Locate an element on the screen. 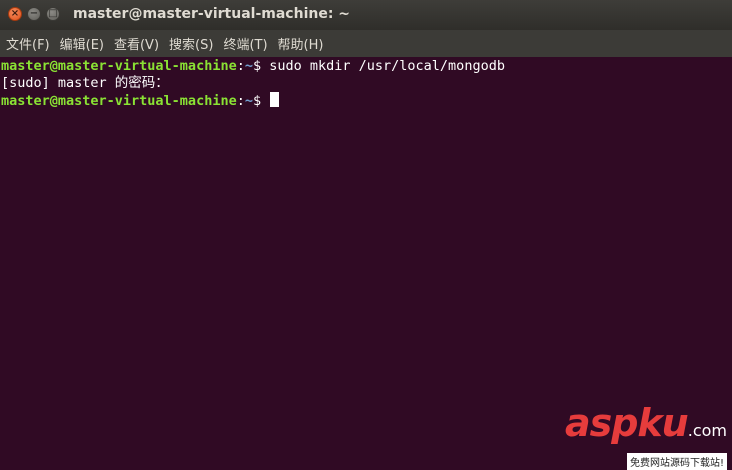 This screenshot has width=732, height=470. window-title: master@master-virtual-machine: ~ is located at coordinates (212, 14).